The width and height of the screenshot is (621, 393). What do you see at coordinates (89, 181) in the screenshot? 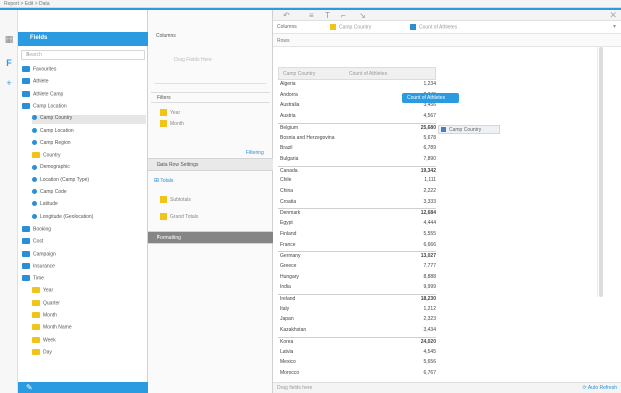
I see `tree-item: Location (Camp Type)` at bounding box center [89, 181].